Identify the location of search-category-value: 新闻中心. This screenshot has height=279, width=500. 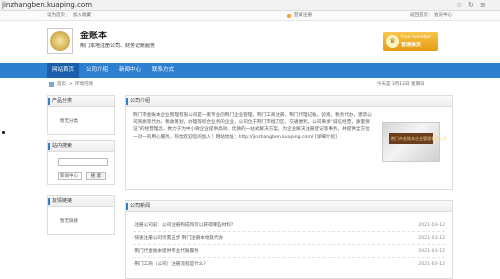
(69, 176).